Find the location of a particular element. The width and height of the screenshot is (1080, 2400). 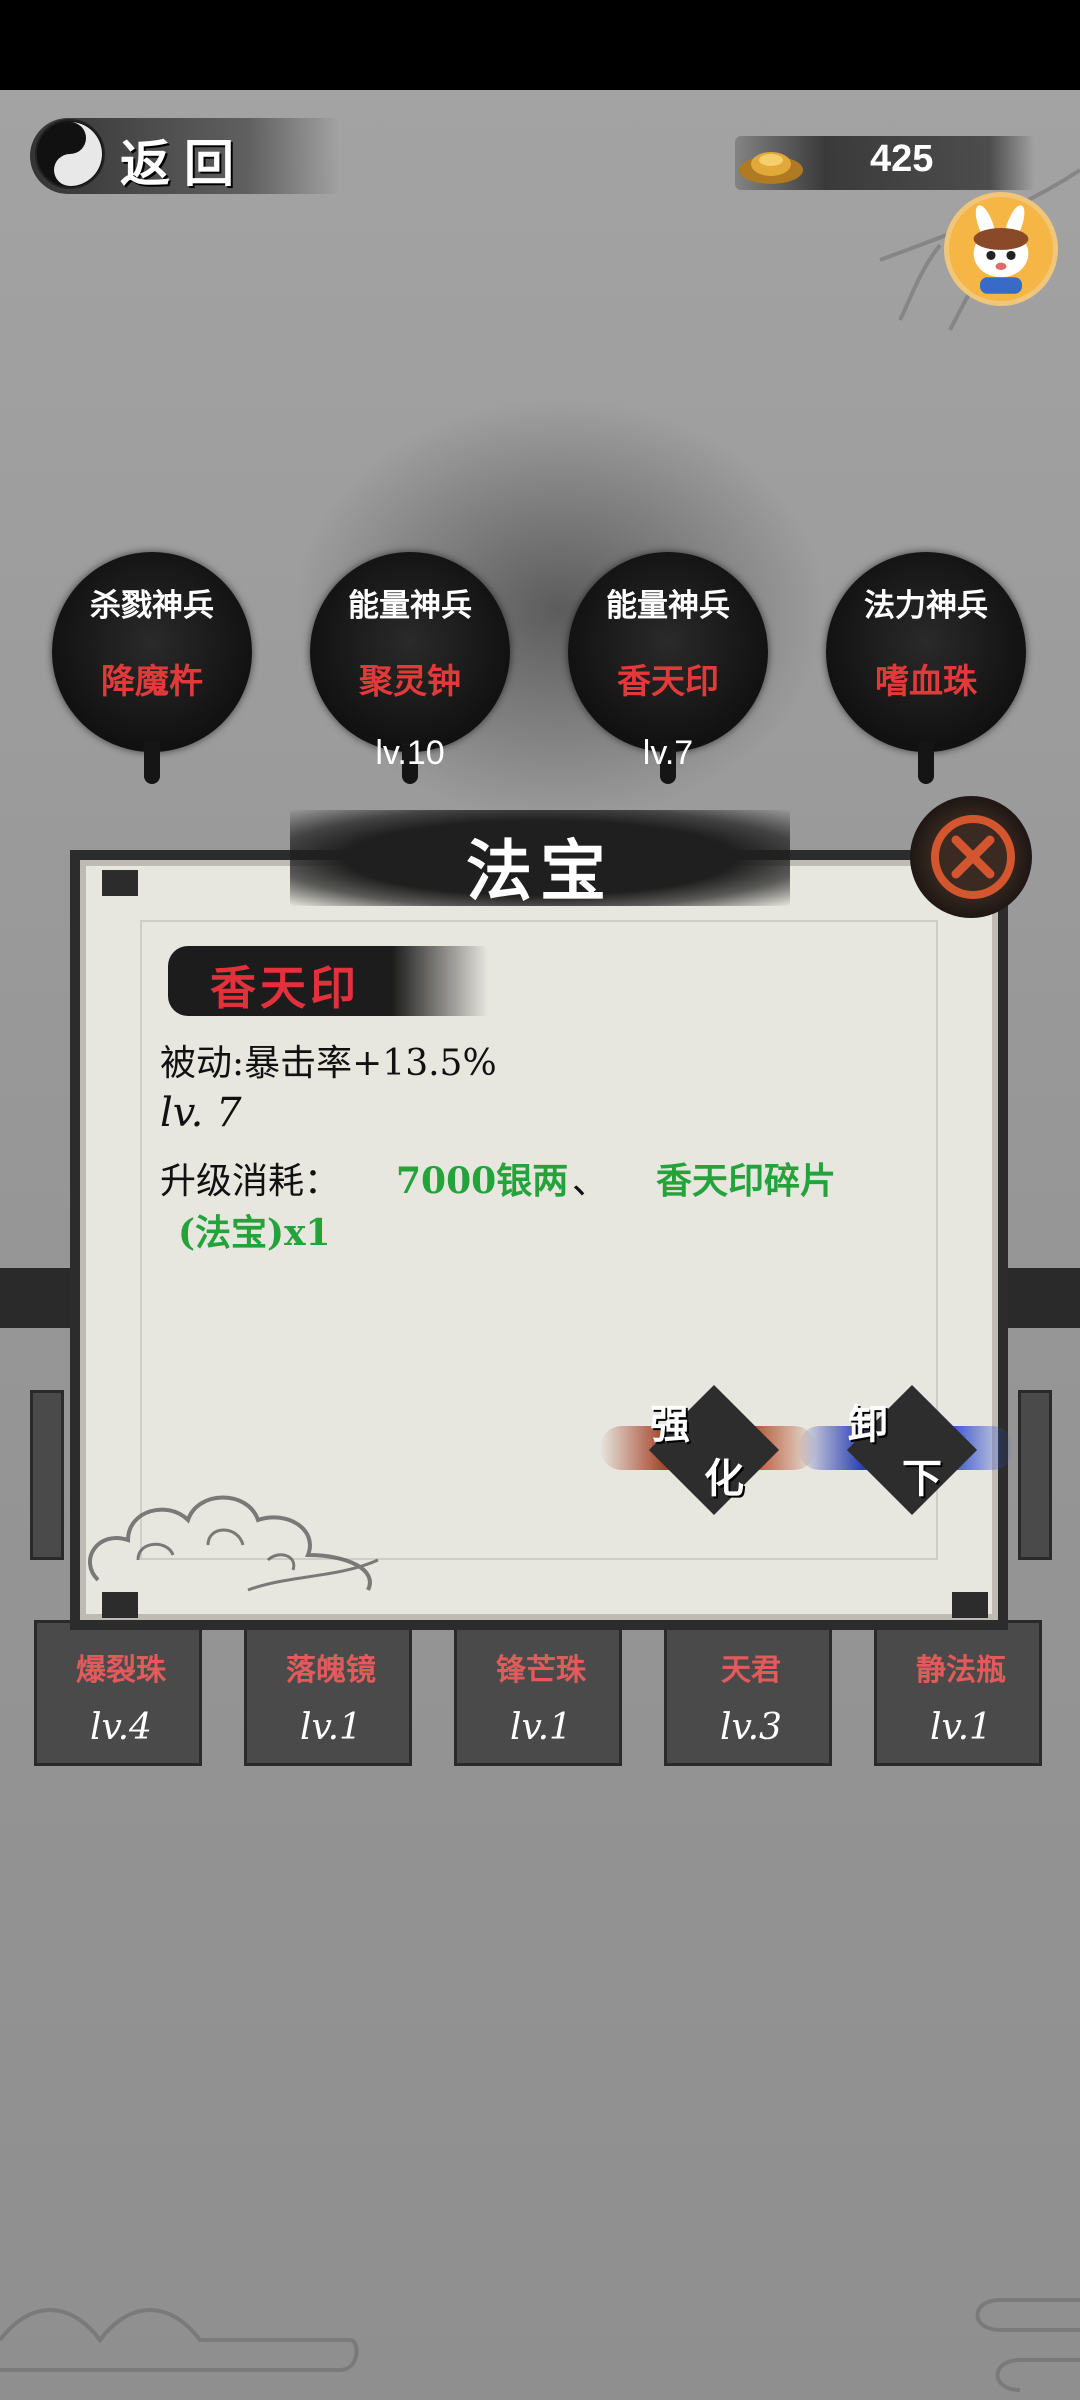

strengthen-label-2: 化 is located at coordinates (724, 1478).